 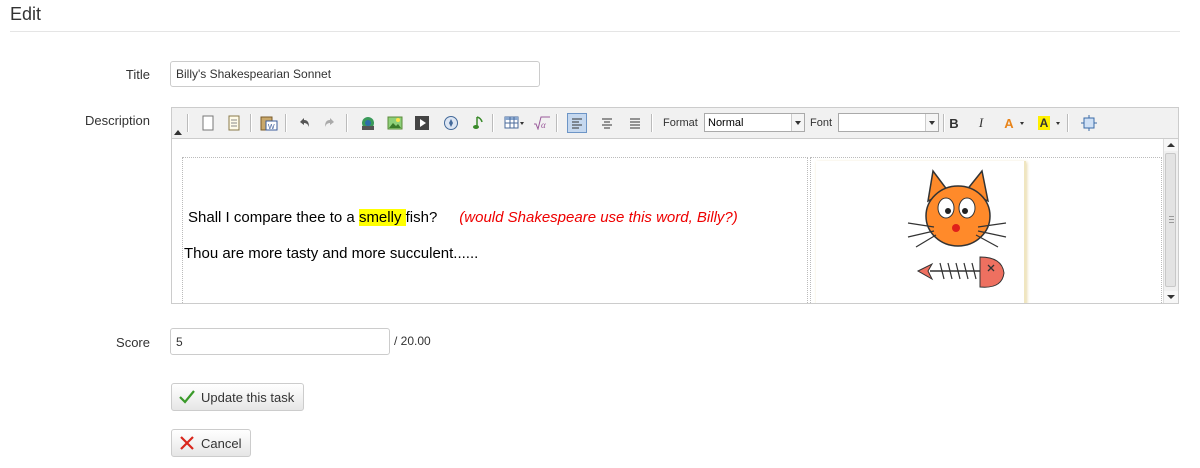 I want to click on scrollbar-thumb, so click(x=1170, y=220).